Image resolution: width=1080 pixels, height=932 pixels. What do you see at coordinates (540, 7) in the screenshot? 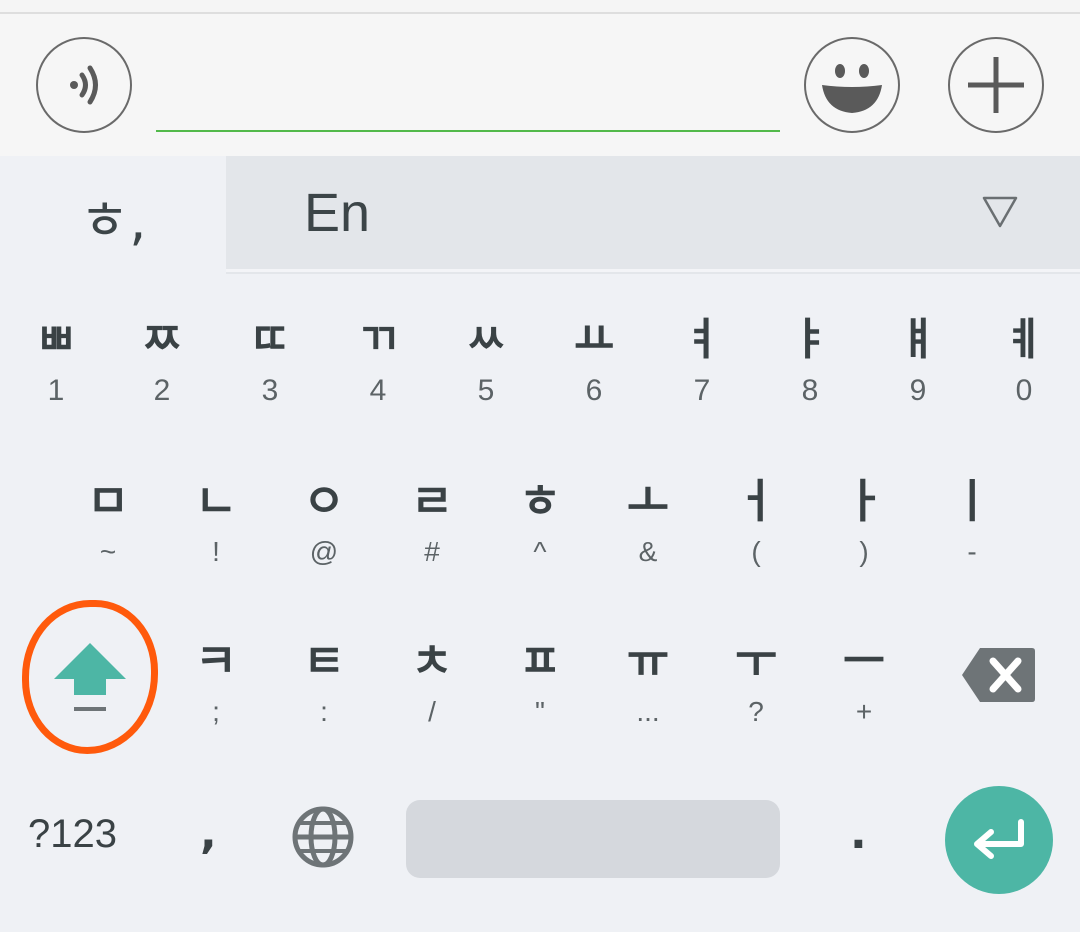
I see `status-strip` at bounding box center [540, 7].